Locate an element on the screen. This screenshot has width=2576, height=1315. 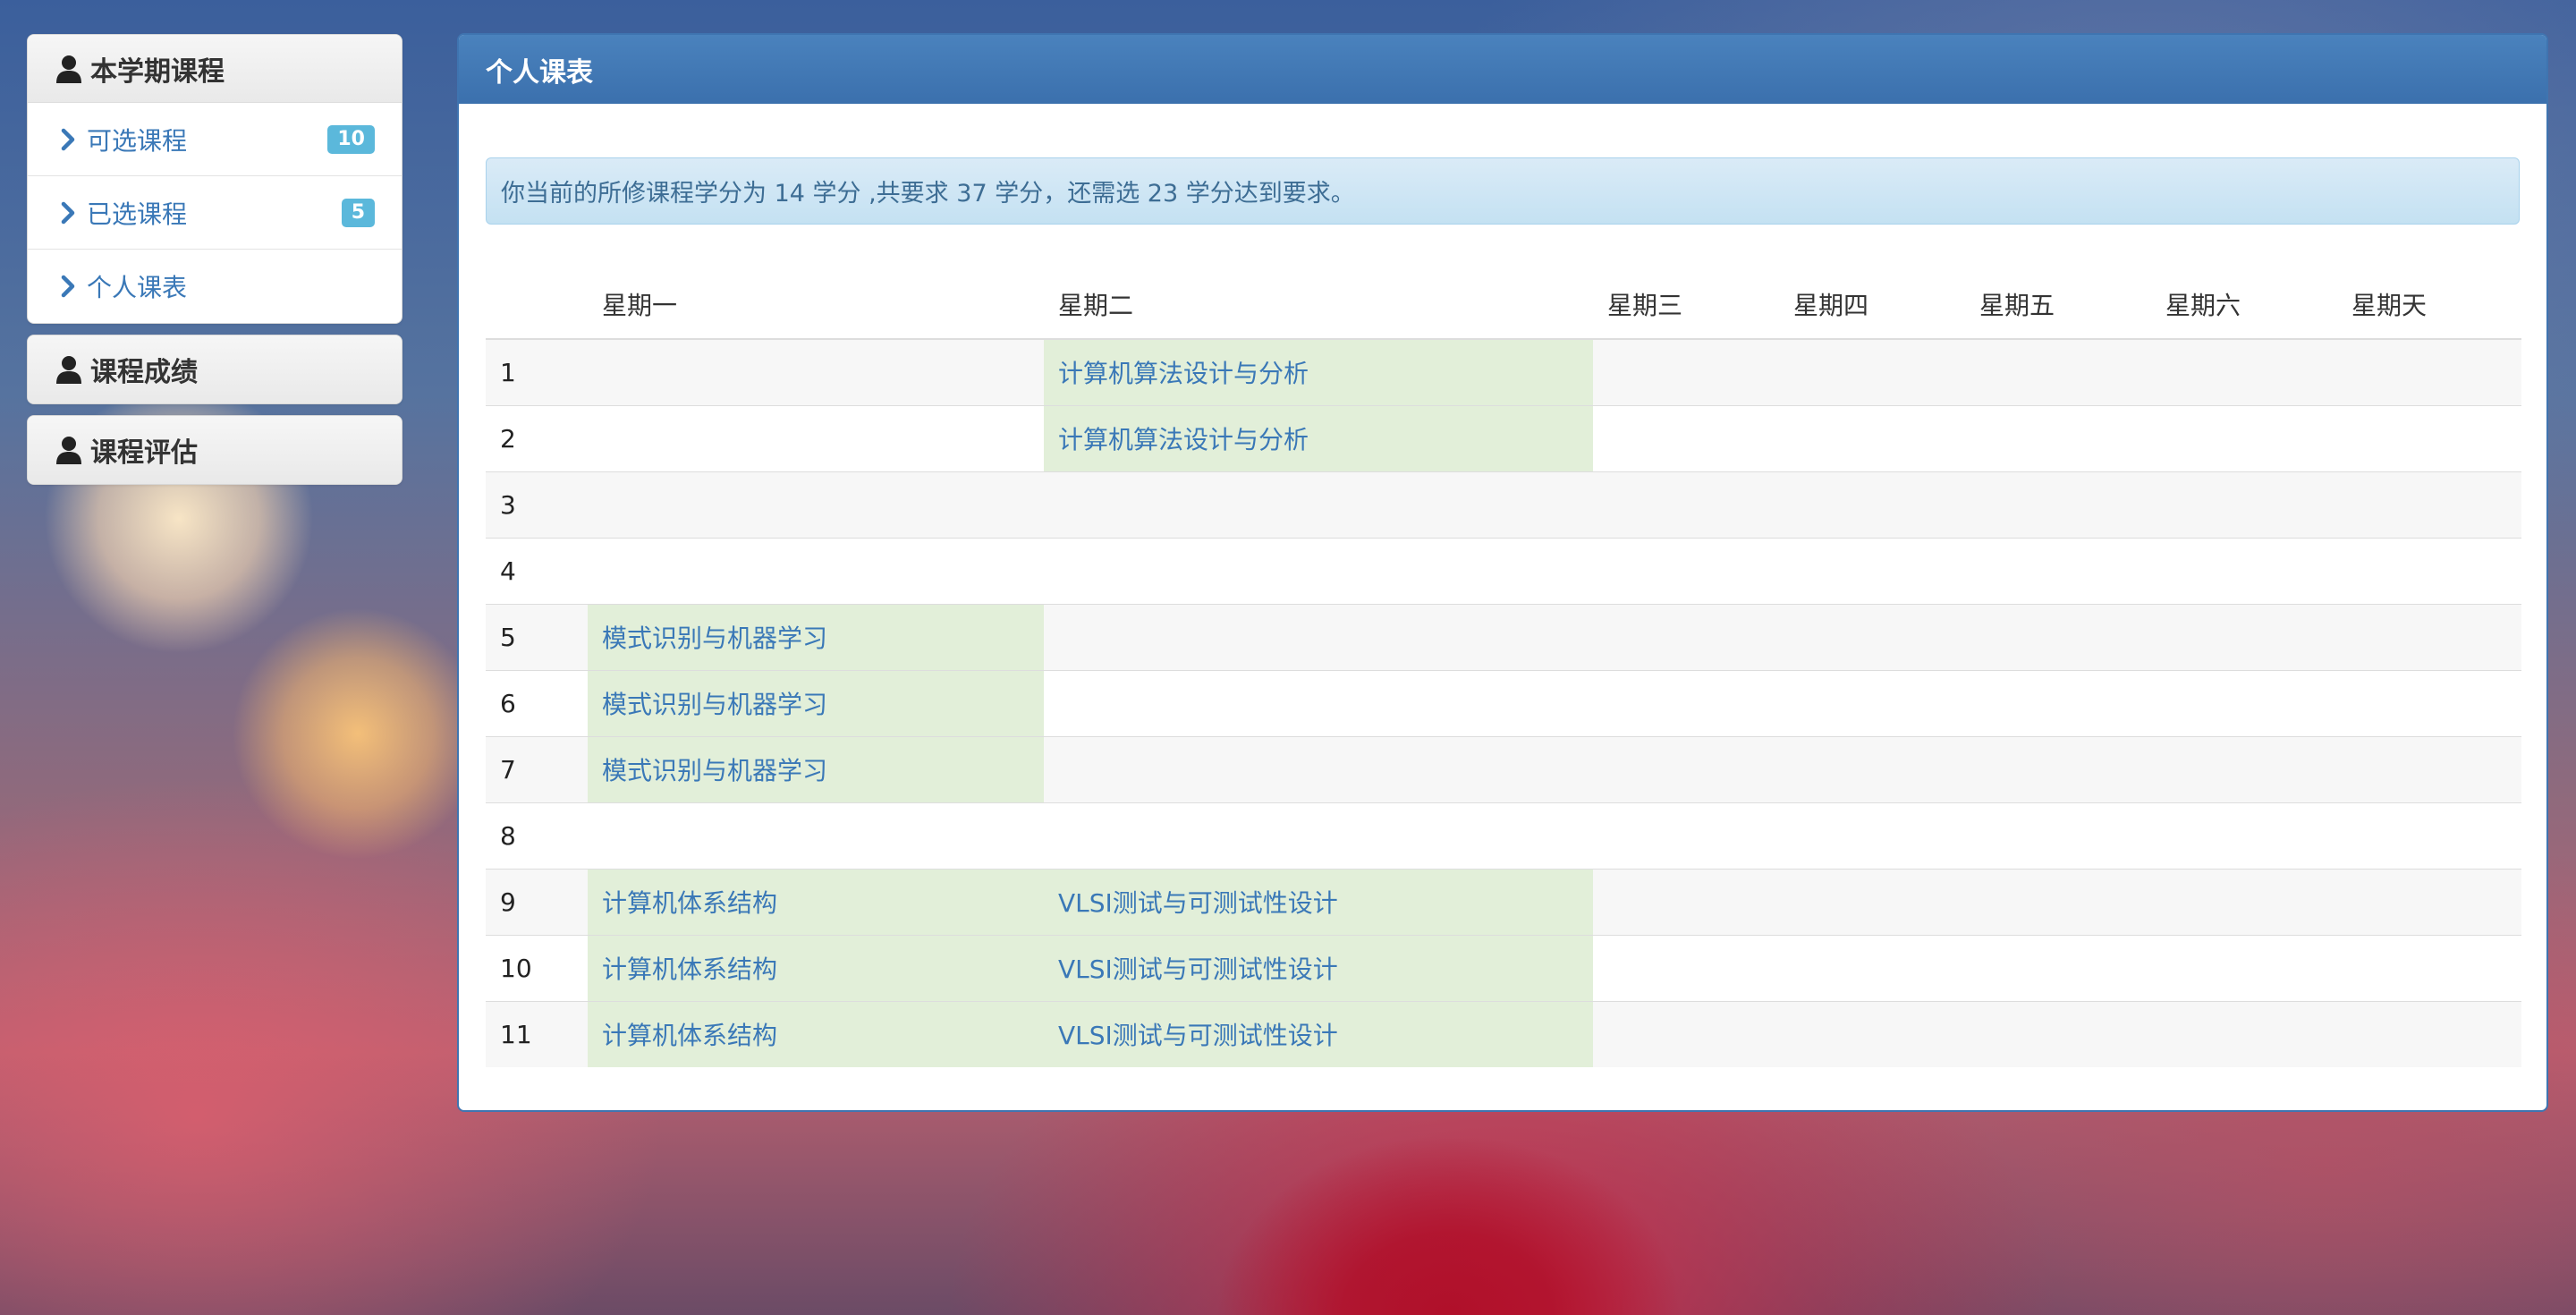
table-row: 8 is located at coordinates (1503, 835).